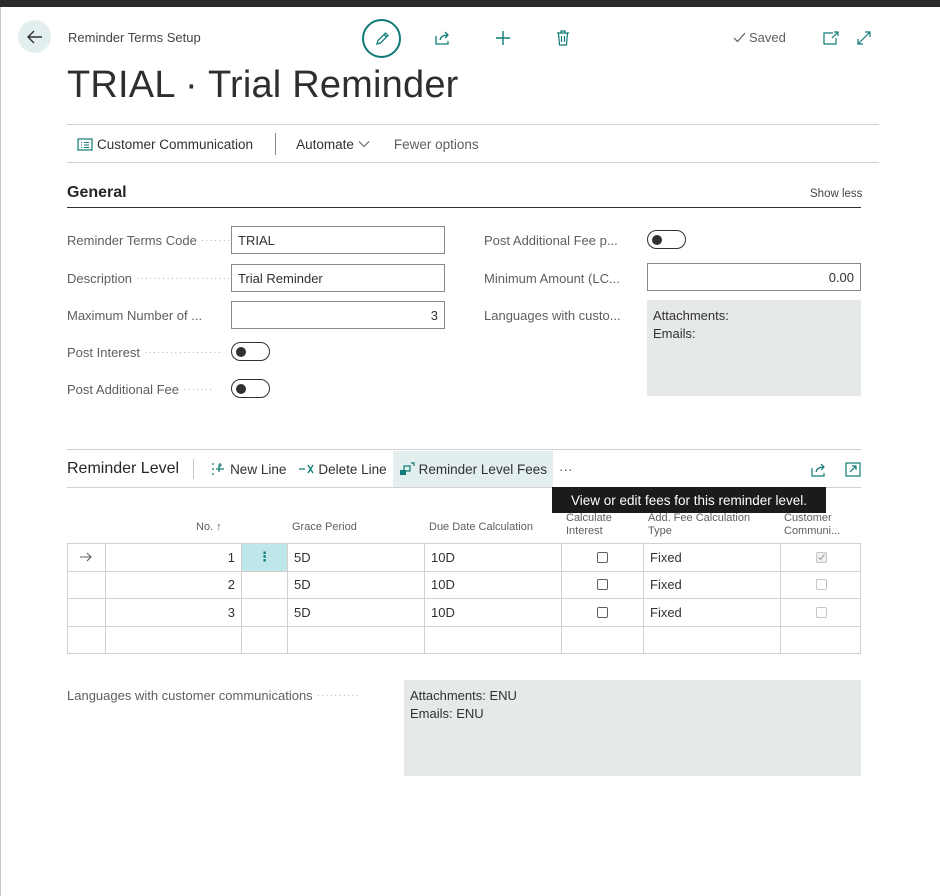 The image size is (940, 896). Describe the element at coordinates (264, 557) in the screenshot. I see `row-actions-ellipsis: ⋮` at that location.